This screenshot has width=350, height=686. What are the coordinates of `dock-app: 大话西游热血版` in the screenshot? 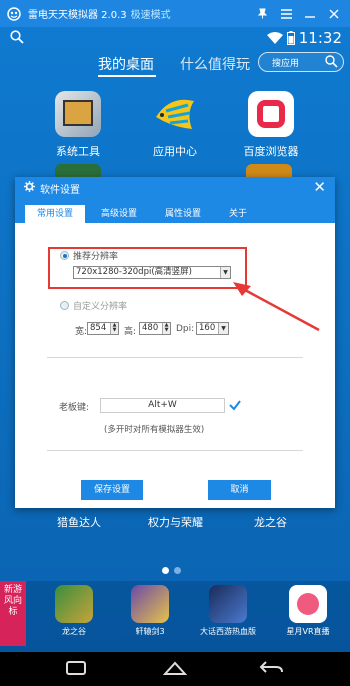 It's located at (228, 611).